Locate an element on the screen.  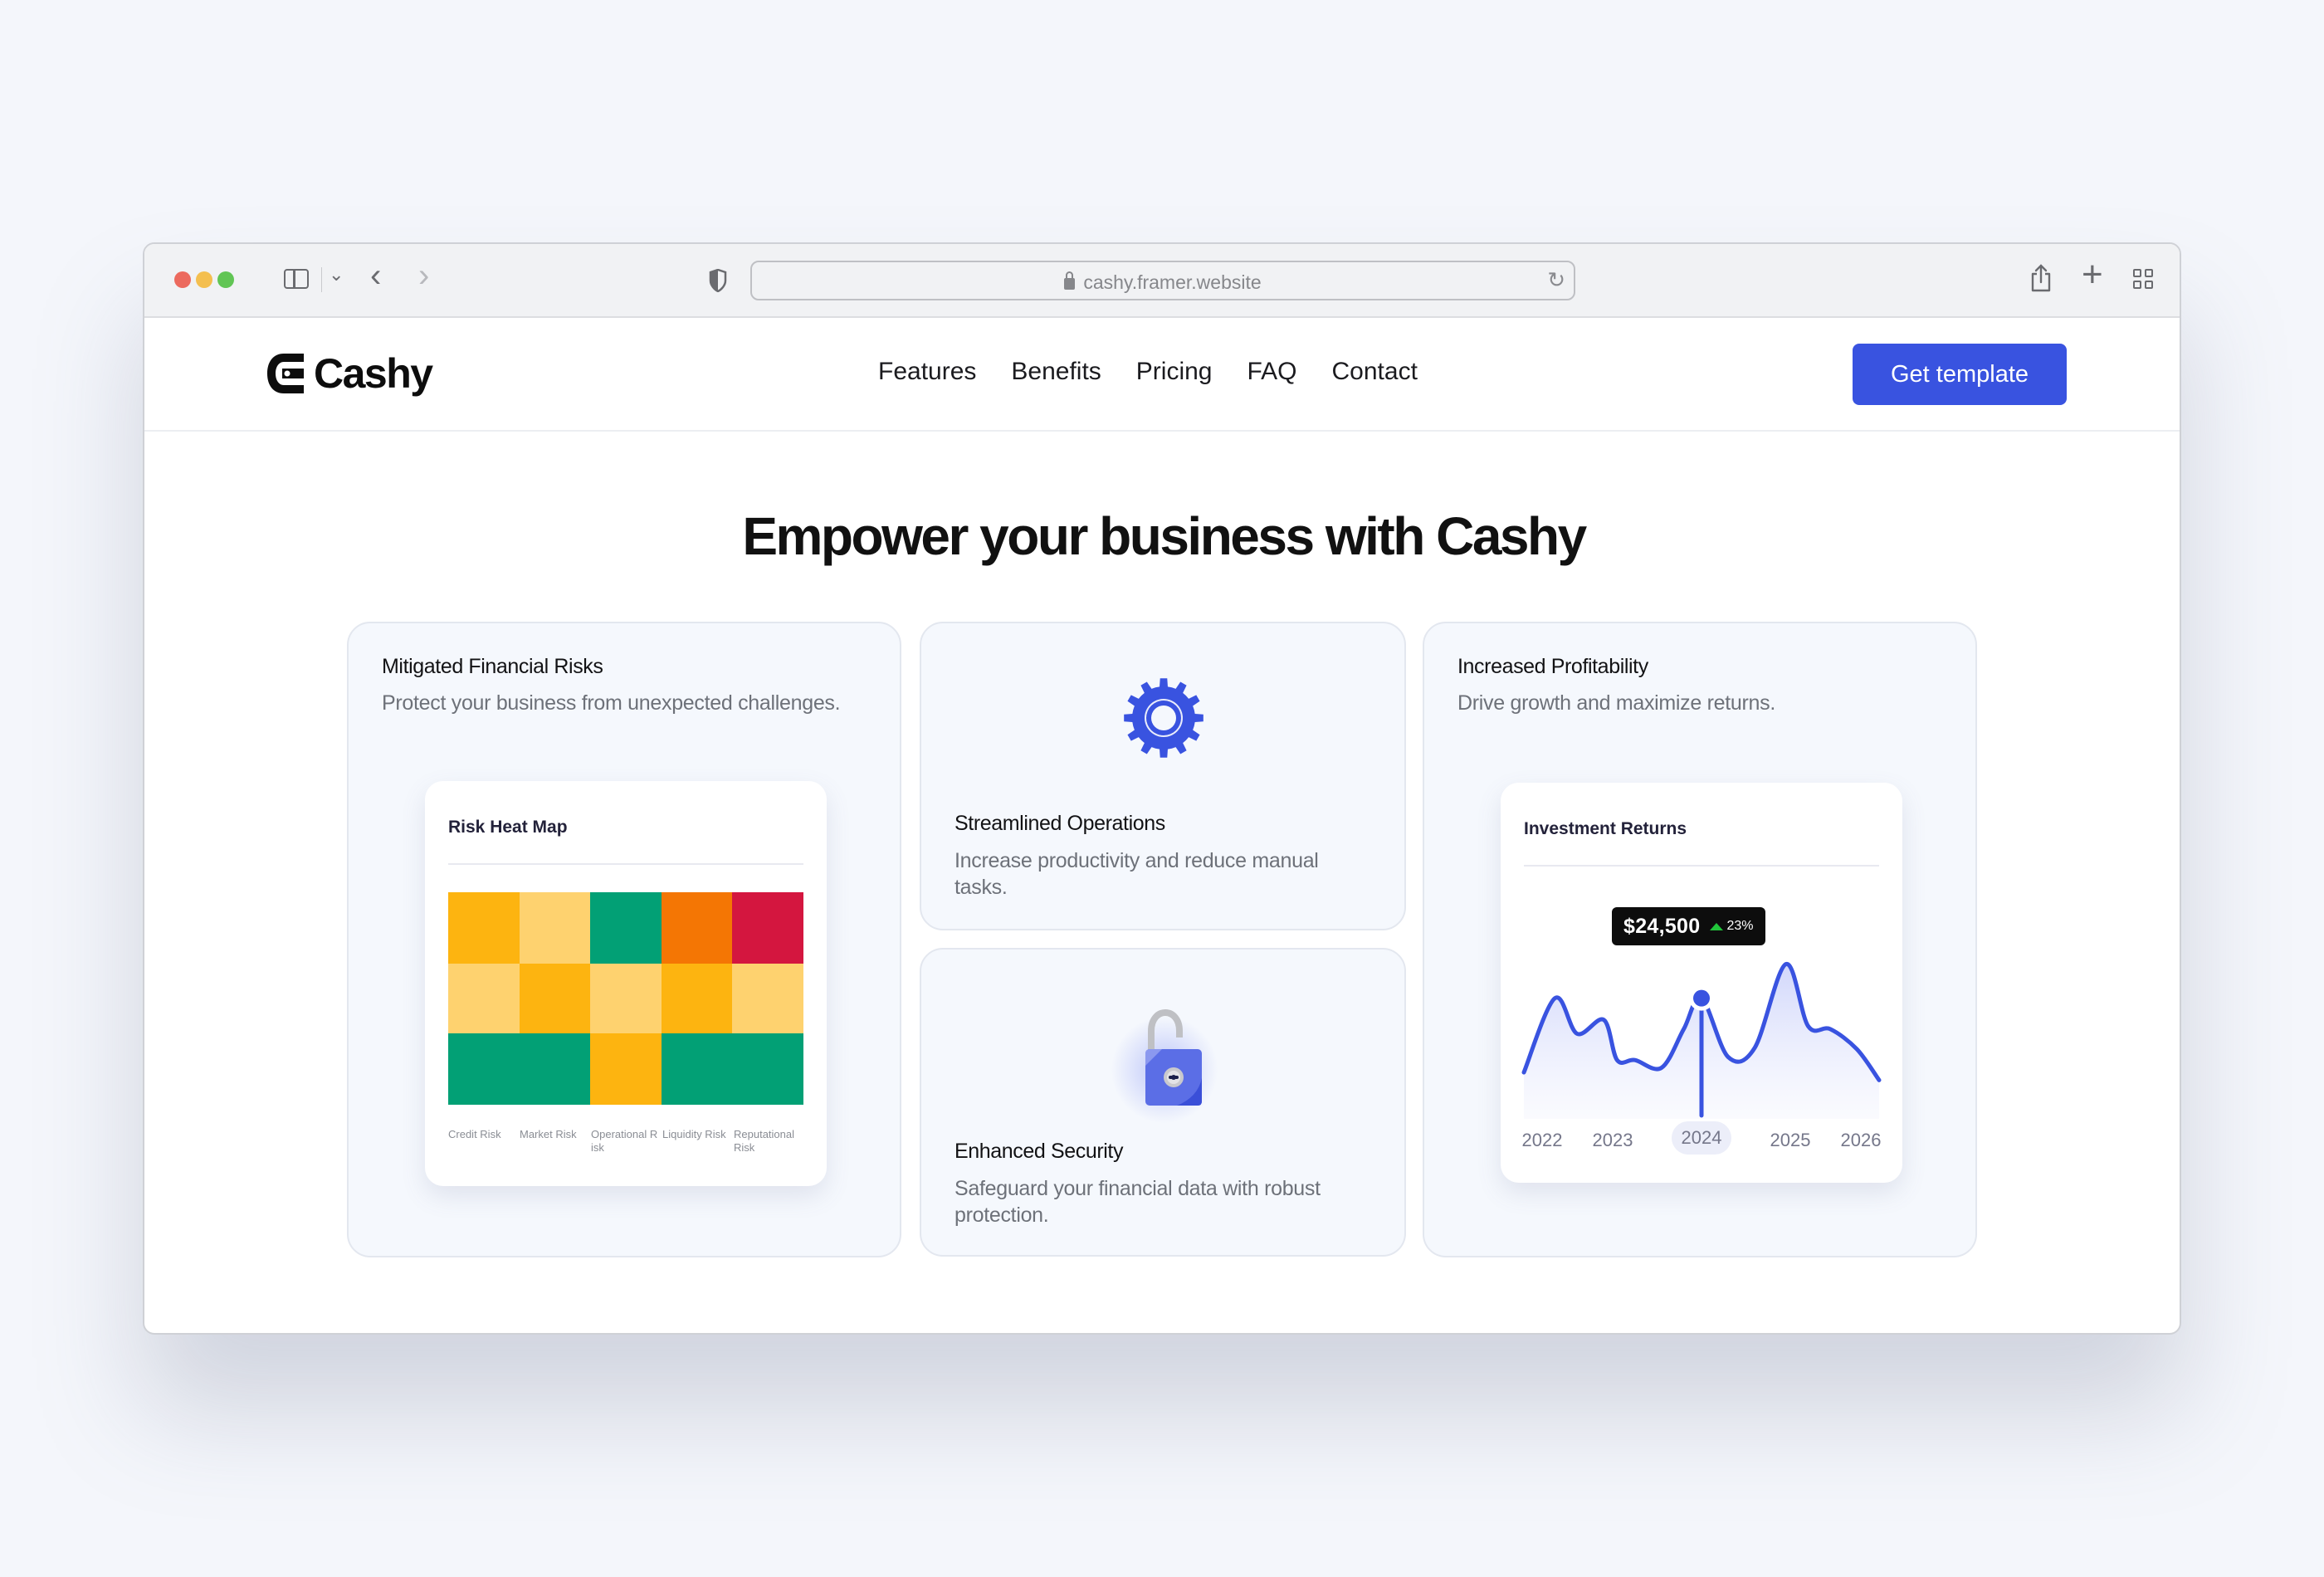
padlock-icon is located at coordinates (1173, 1057).